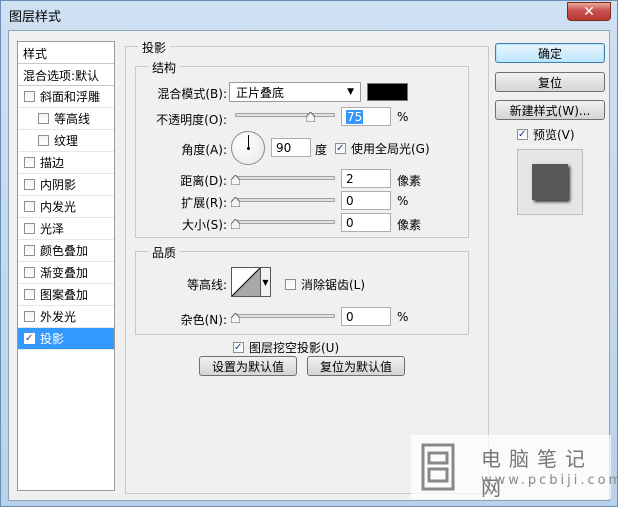  I want to click on contour-dropdown-button: ▼, so click(266, 282).